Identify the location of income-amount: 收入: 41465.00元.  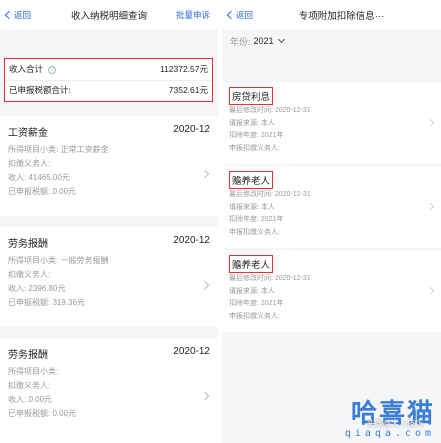
(39, 177).